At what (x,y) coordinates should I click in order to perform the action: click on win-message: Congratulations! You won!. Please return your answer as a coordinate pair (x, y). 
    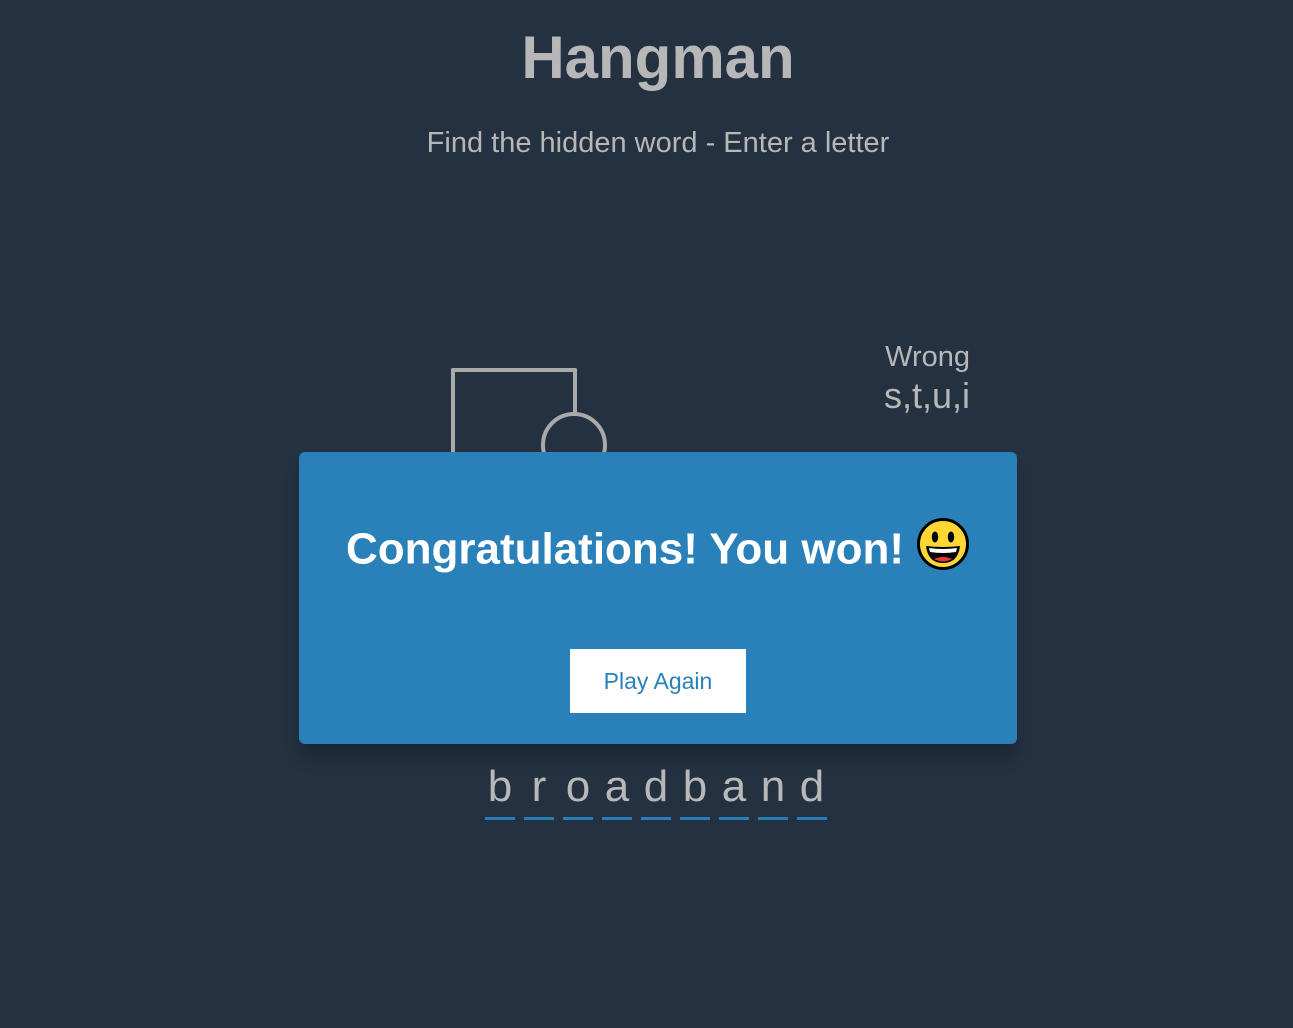
    Looking at the image, I should click on (625, 549).